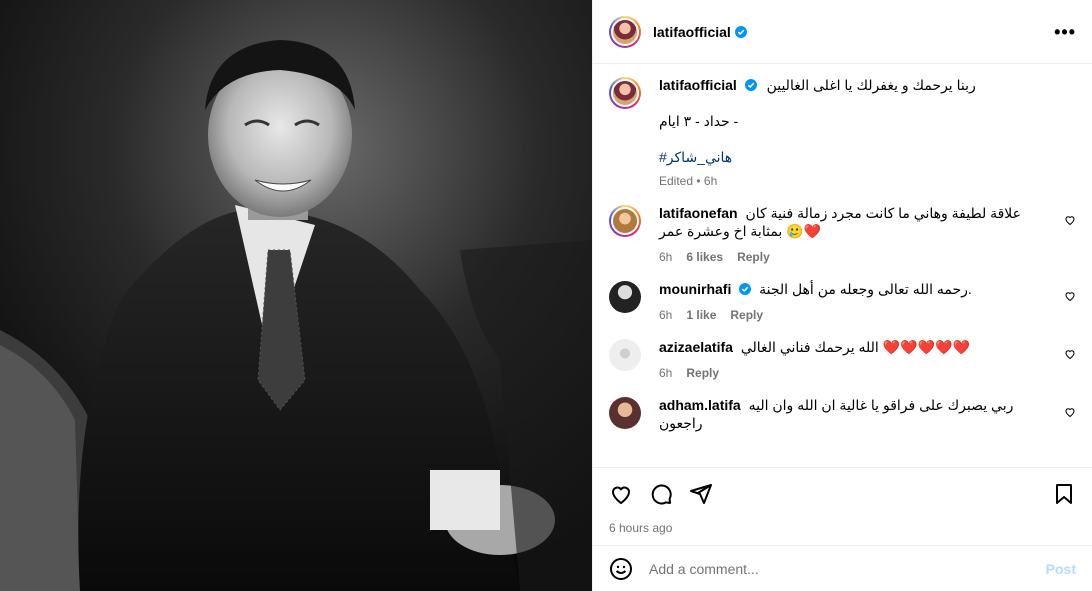 This screenshot has height=591, width=1092. What do you see at coordinates (1061, 569) in the screenshot?
I see `post-comment-button: Post` at bounding box center [1061, 569].